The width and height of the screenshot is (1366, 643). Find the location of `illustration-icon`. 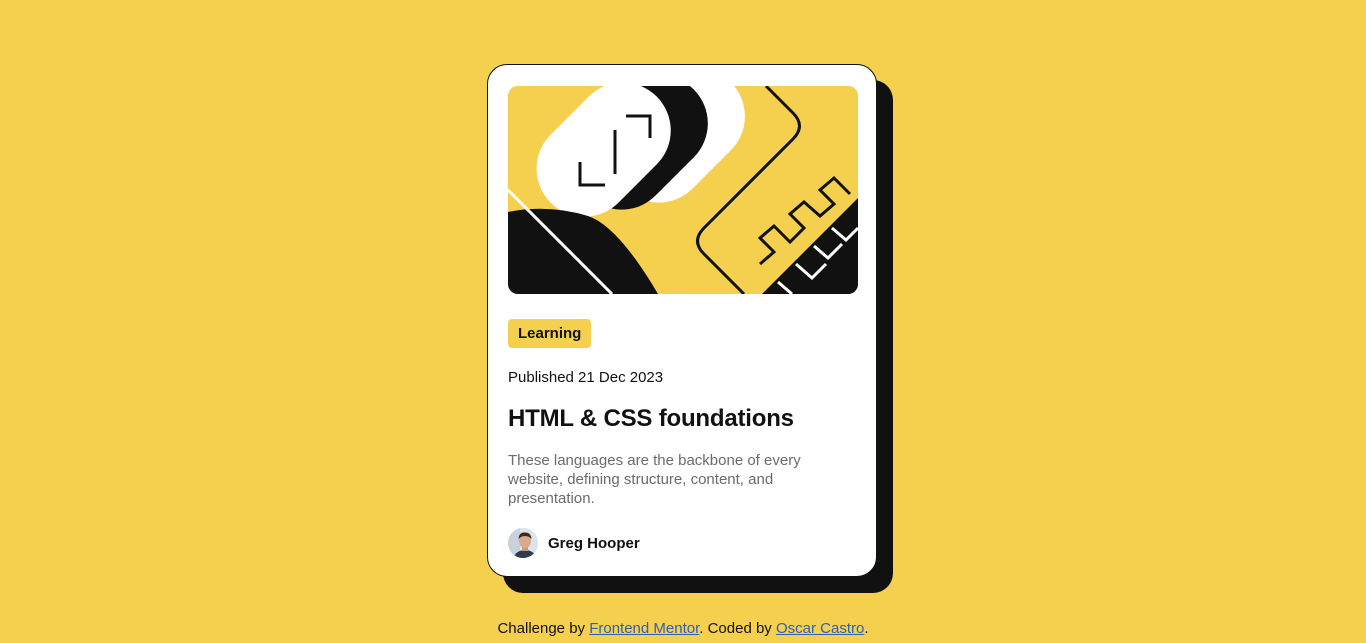

illustration-icon is located at coordinates (683, 190).